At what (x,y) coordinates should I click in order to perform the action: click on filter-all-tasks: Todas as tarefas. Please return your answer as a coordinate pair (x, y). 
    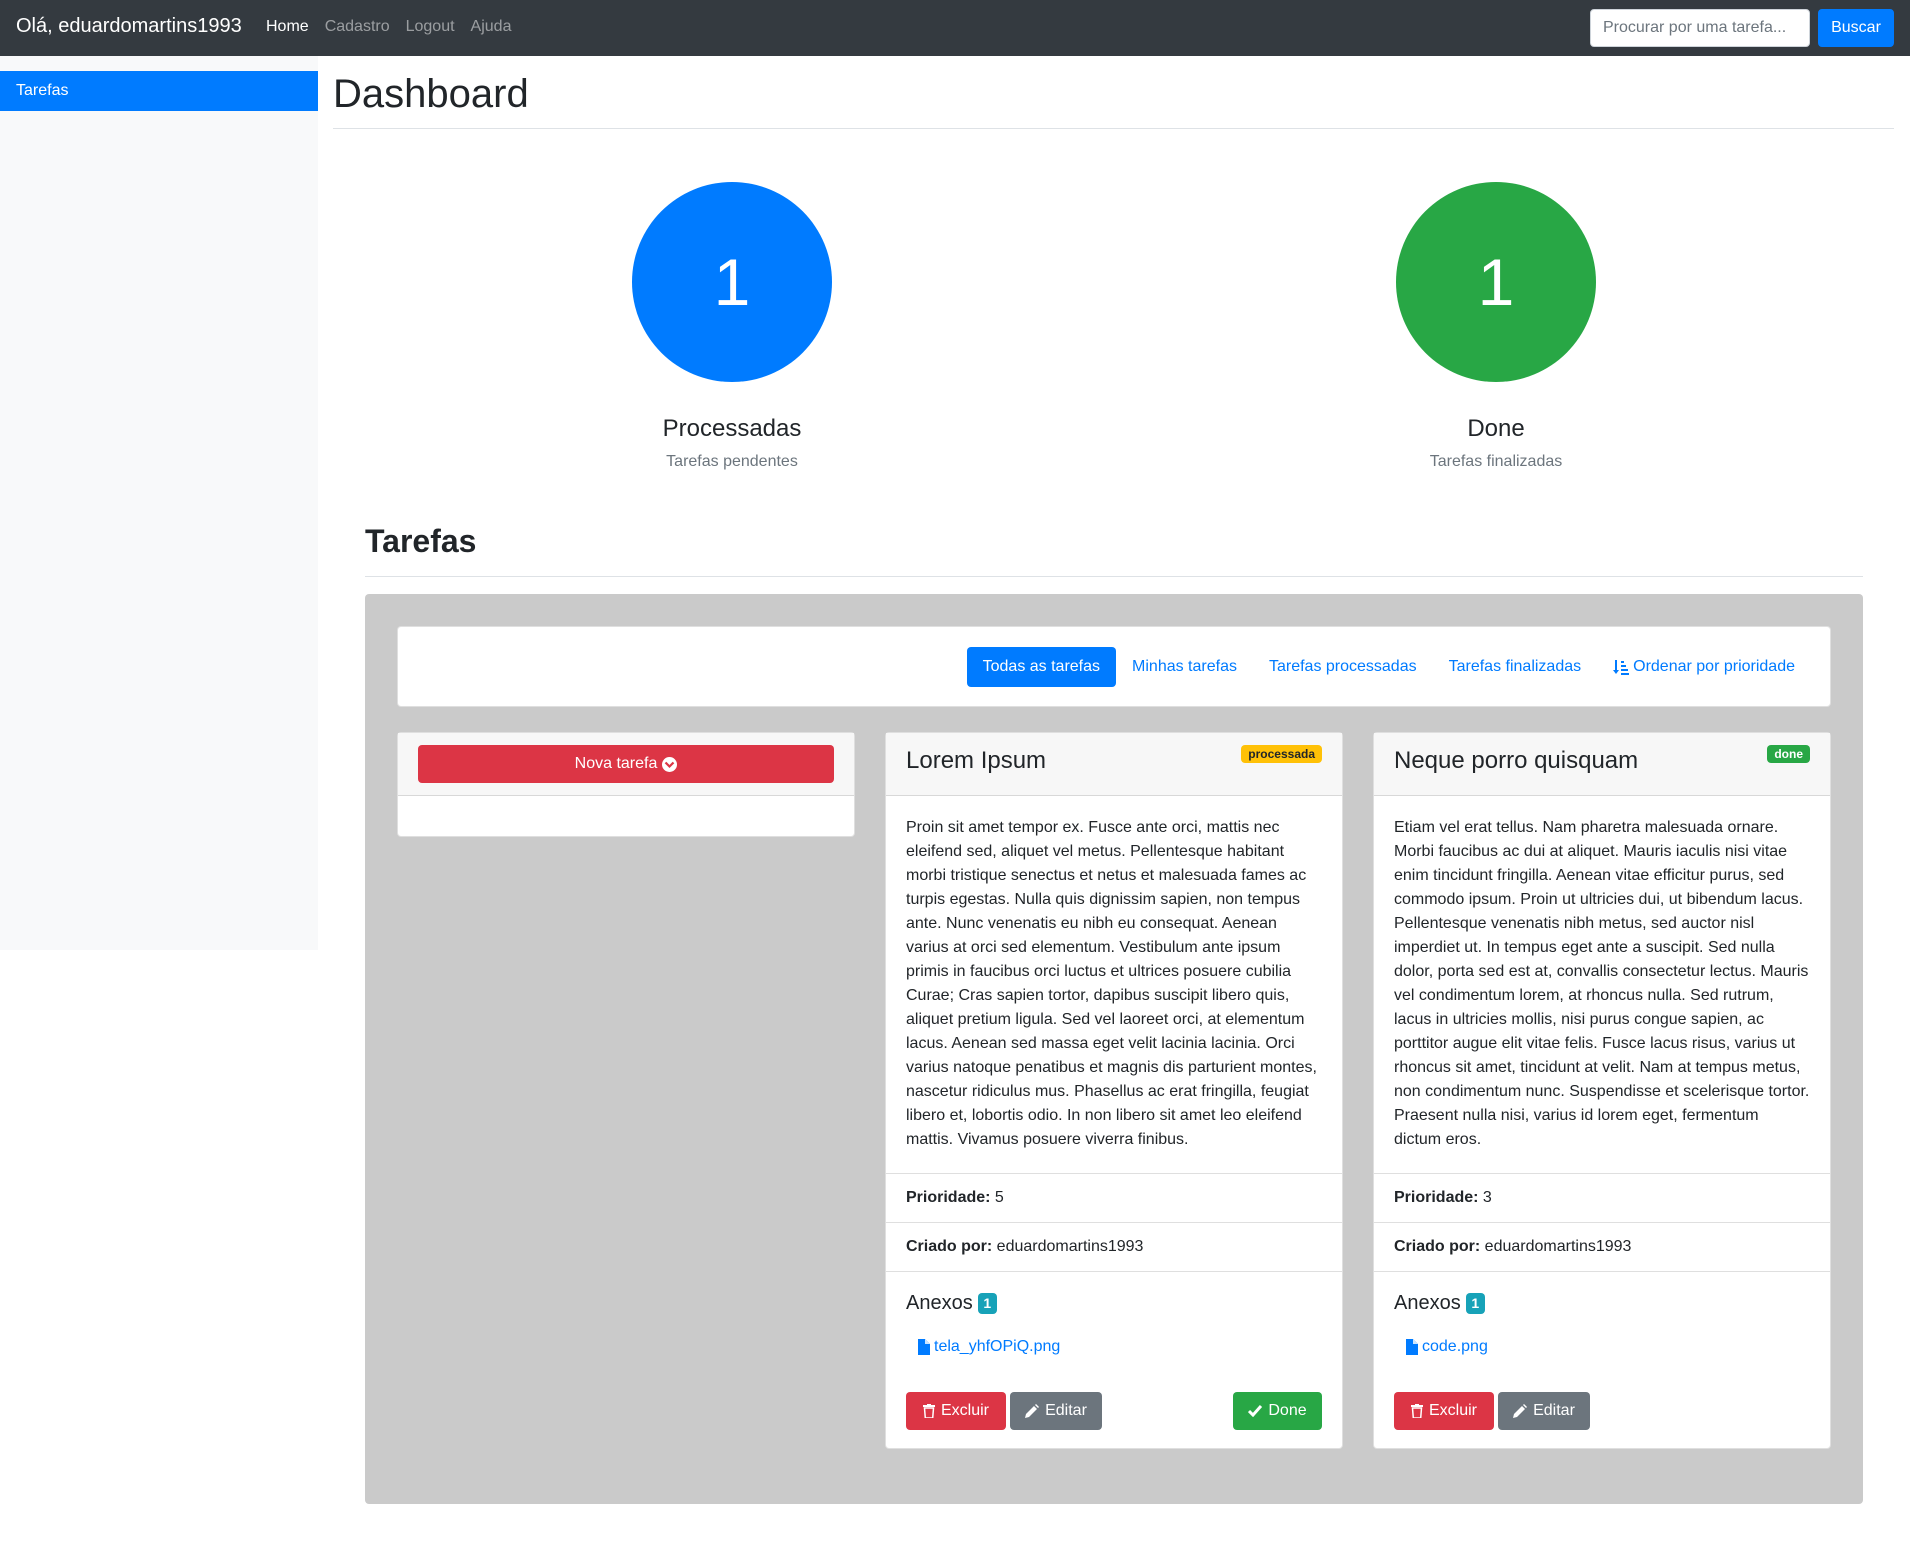
    Looking at the image, I should click on (1041, 667).